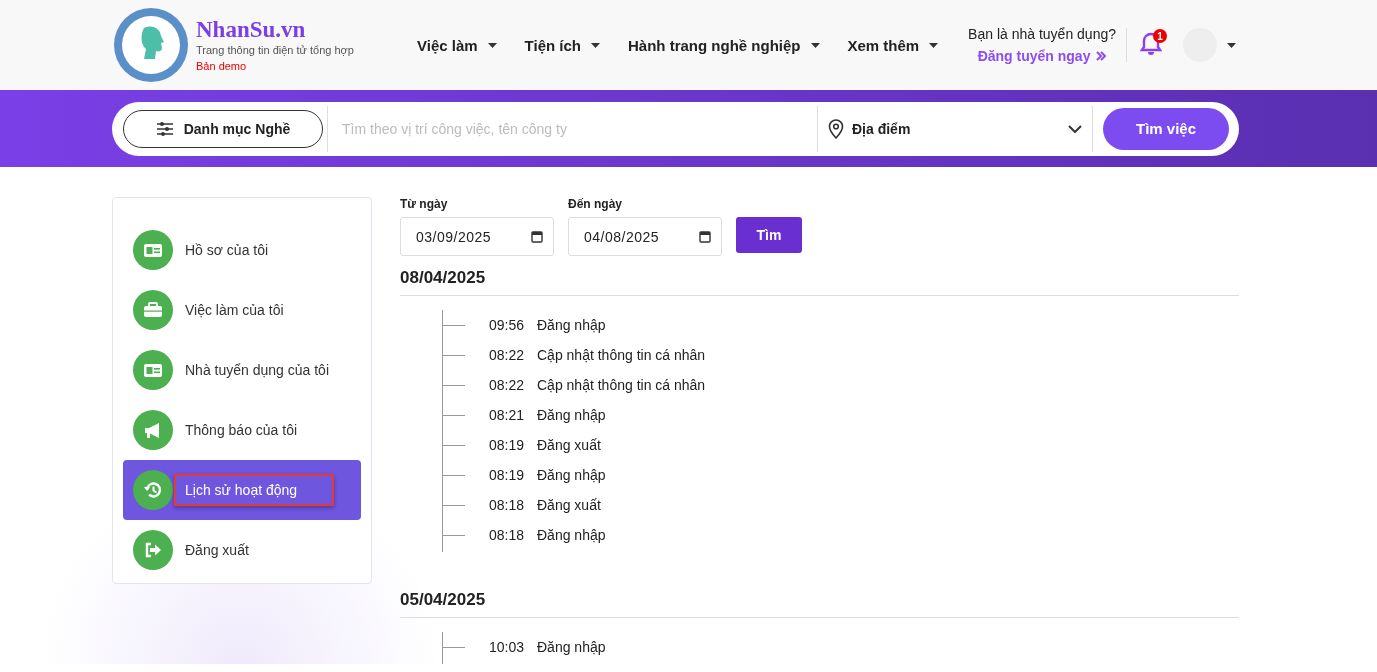 This screenshot has height=672, width=1377. I want to click on map-pin-icon, so click(836, 128).